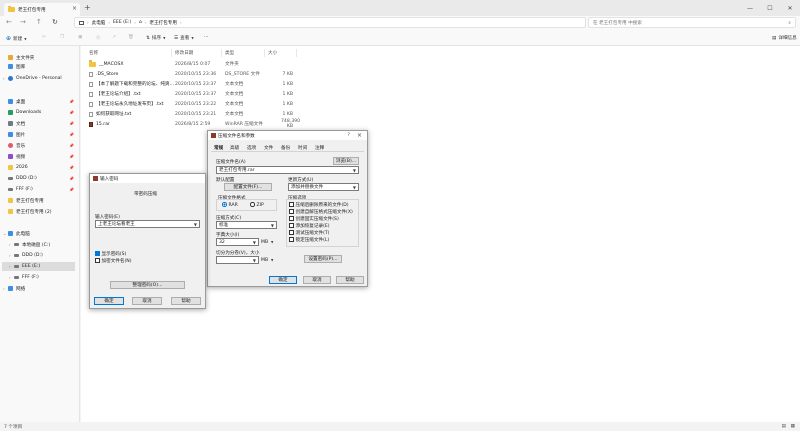  Describe the element at coordinates (309, 240) in the screenshot. I see `option-lock: 锁定压缩文件(L)` at that location.